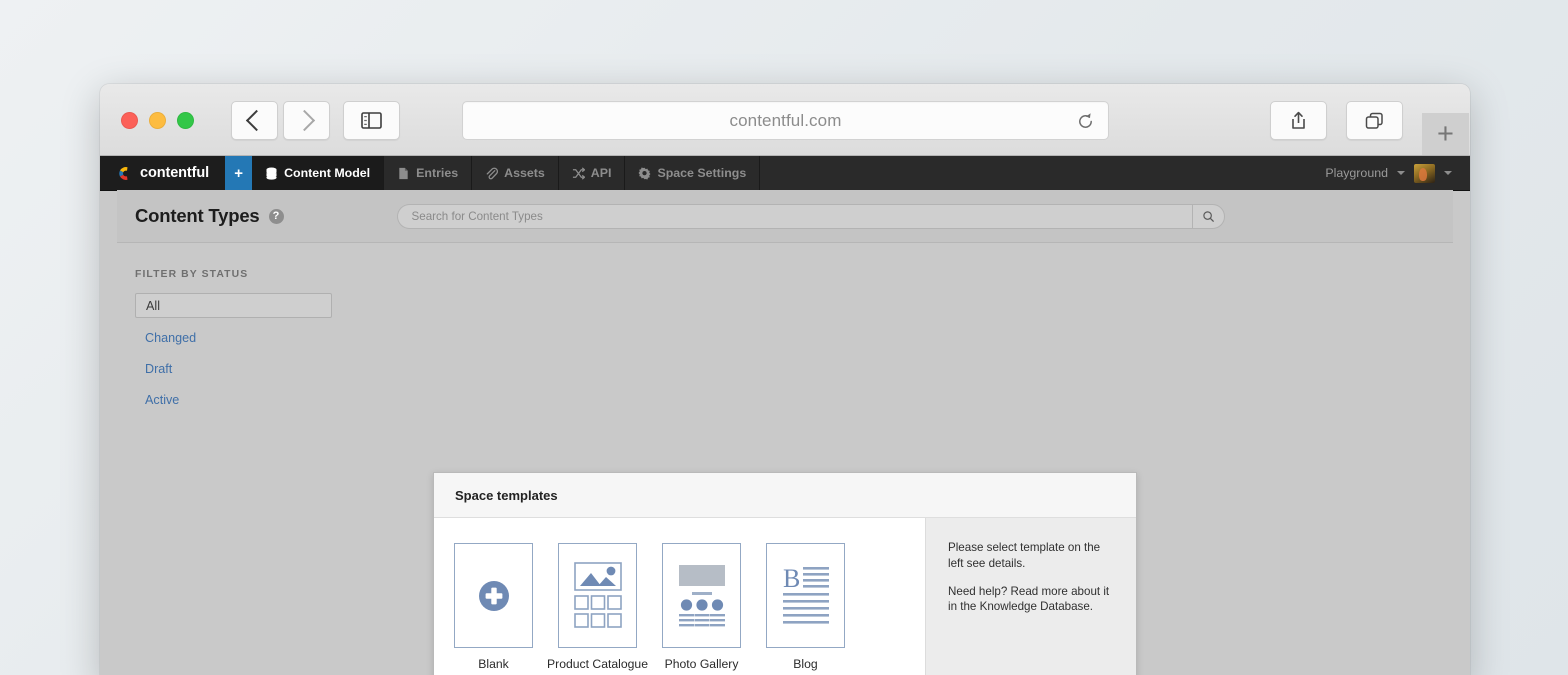 Image resolution: width=1568 pixels, height=675 pixels. I want to click on page-title: Content Types, so click(197, 215).